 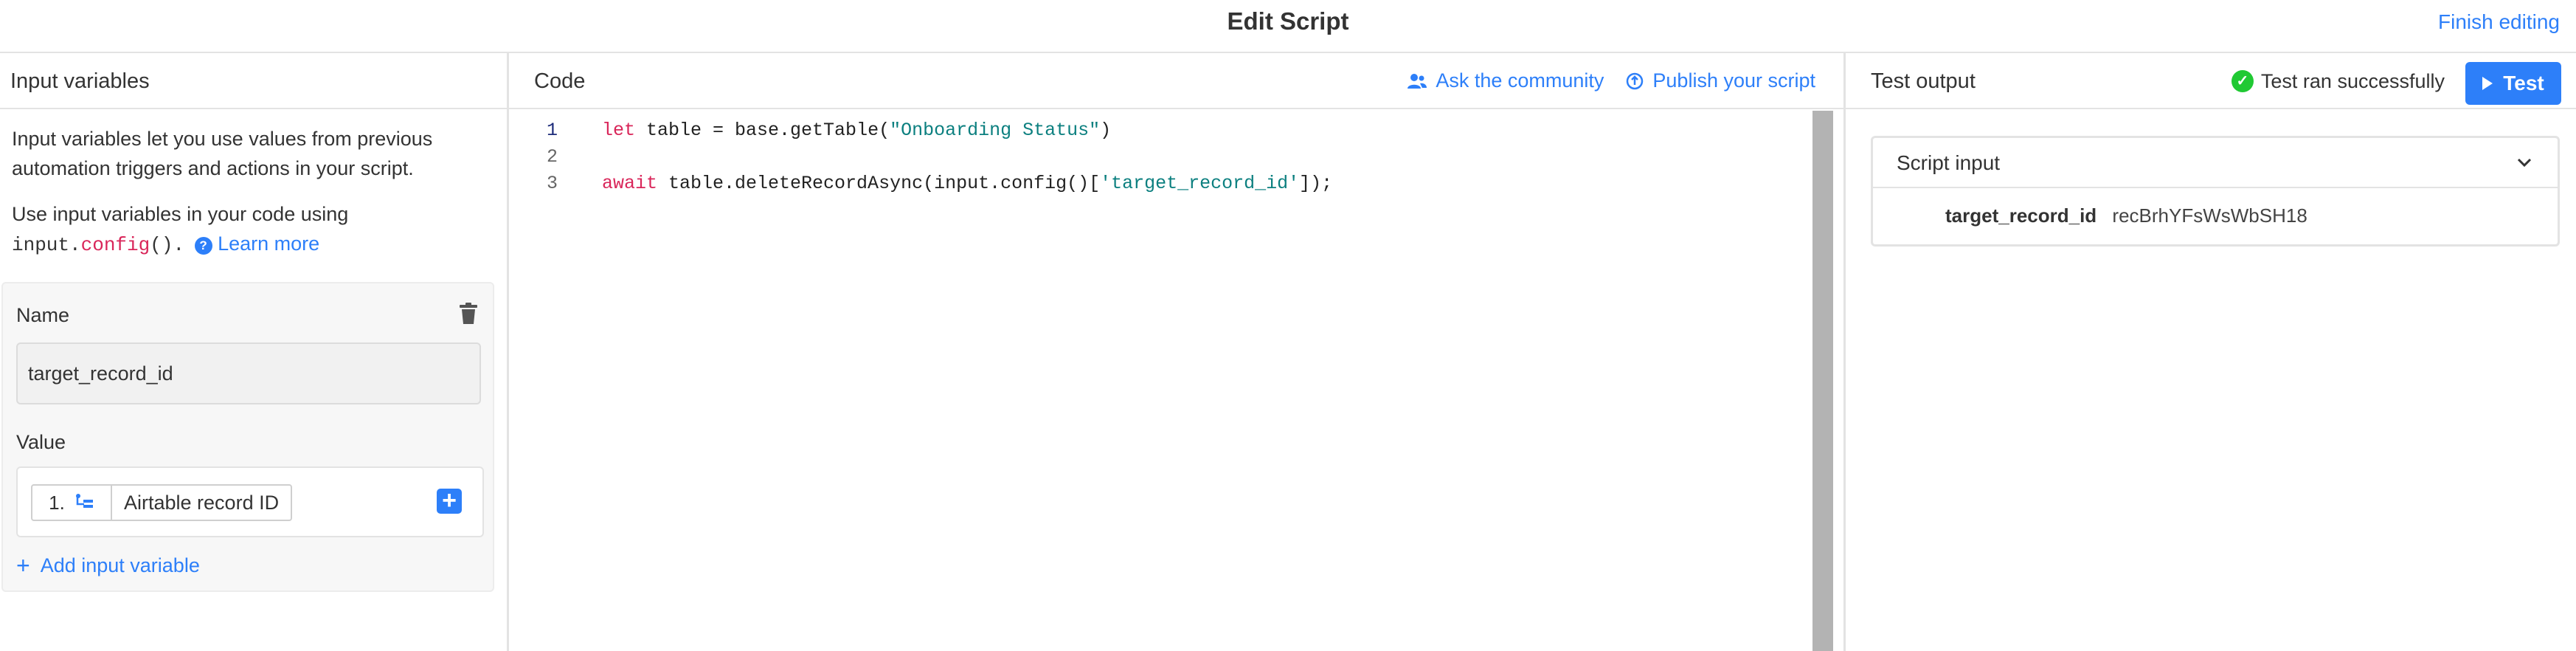 I want to click on code-tail: ), so click(x=1106, y=130).